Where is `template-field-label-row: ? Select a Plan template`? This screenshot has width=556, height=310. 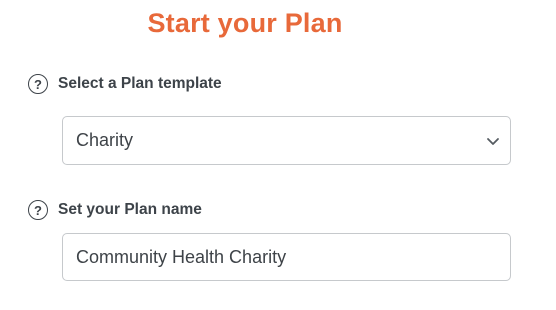 template-field-label-row: ? Select a Plan template is located at coordinates (125, 84).